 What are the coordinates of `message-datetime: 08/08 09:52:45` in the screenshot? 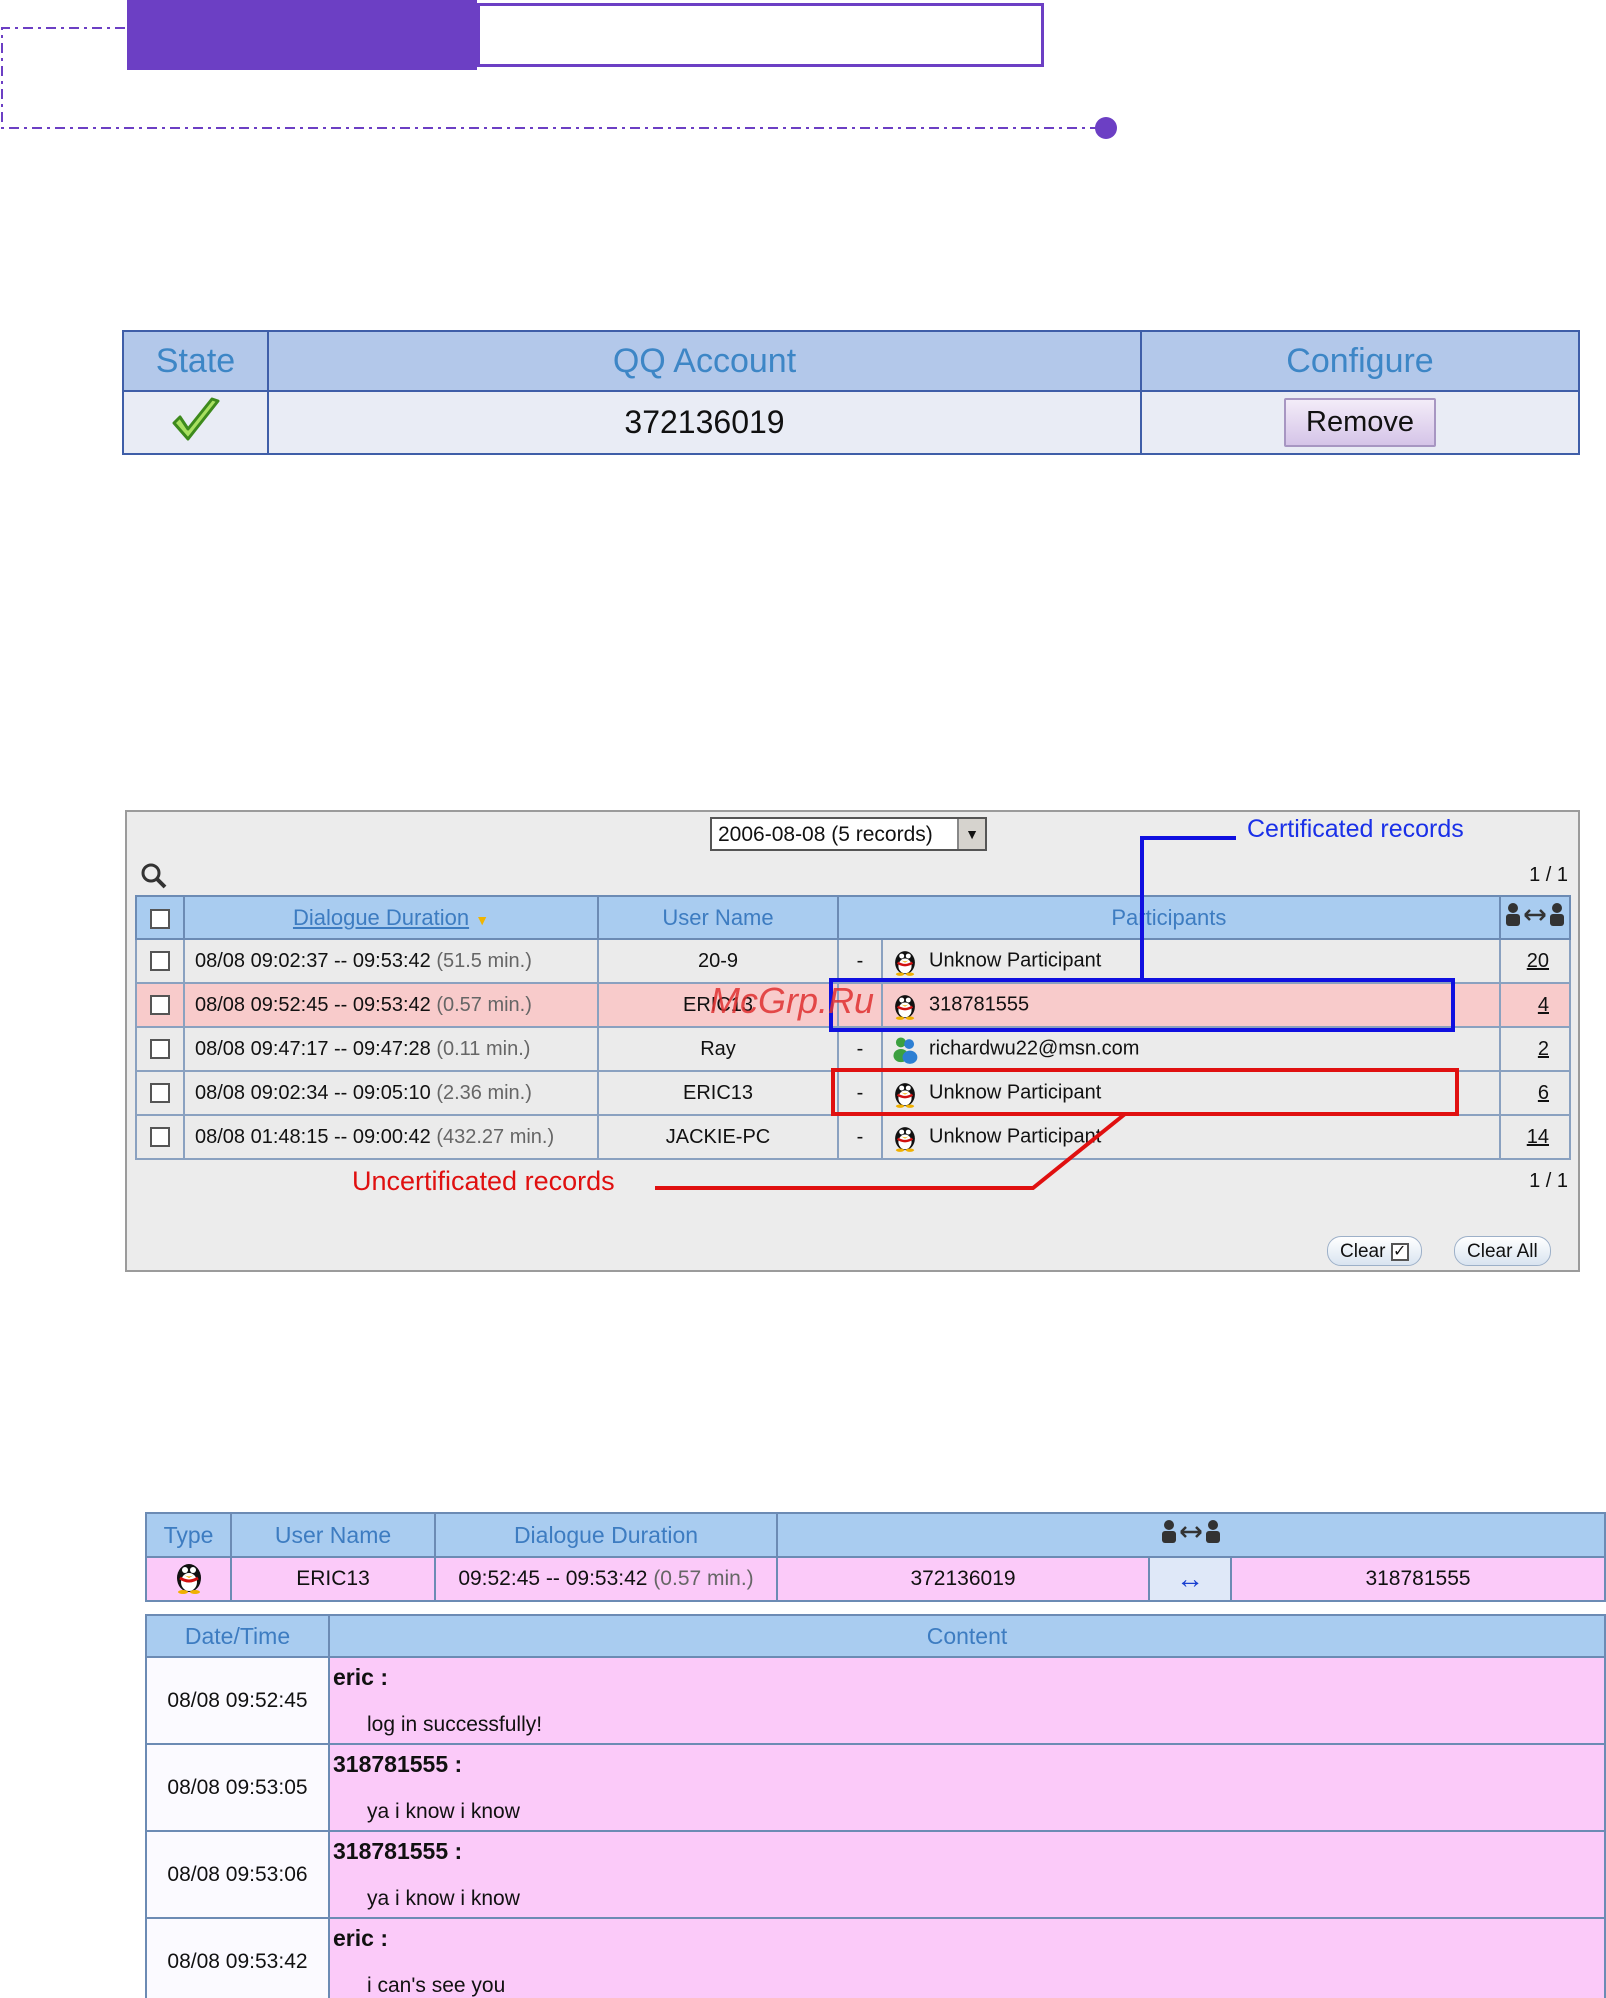 It's located at (237, 1700).